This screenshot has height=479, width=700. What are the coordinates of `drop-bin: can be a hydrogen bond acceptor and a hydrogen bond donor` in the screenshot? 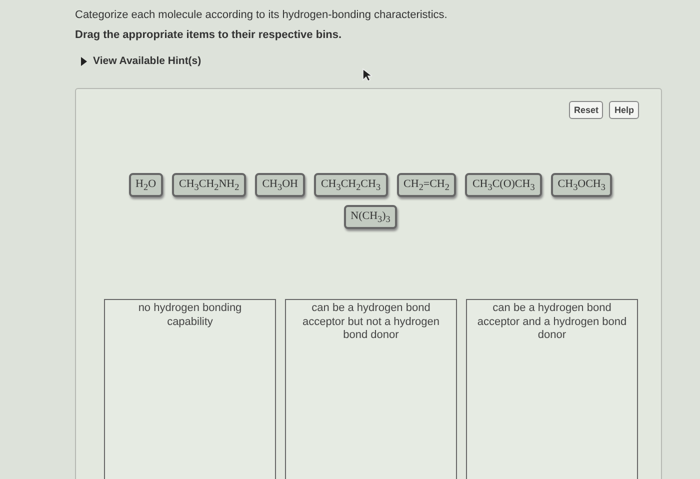 It's located at (552, 389).